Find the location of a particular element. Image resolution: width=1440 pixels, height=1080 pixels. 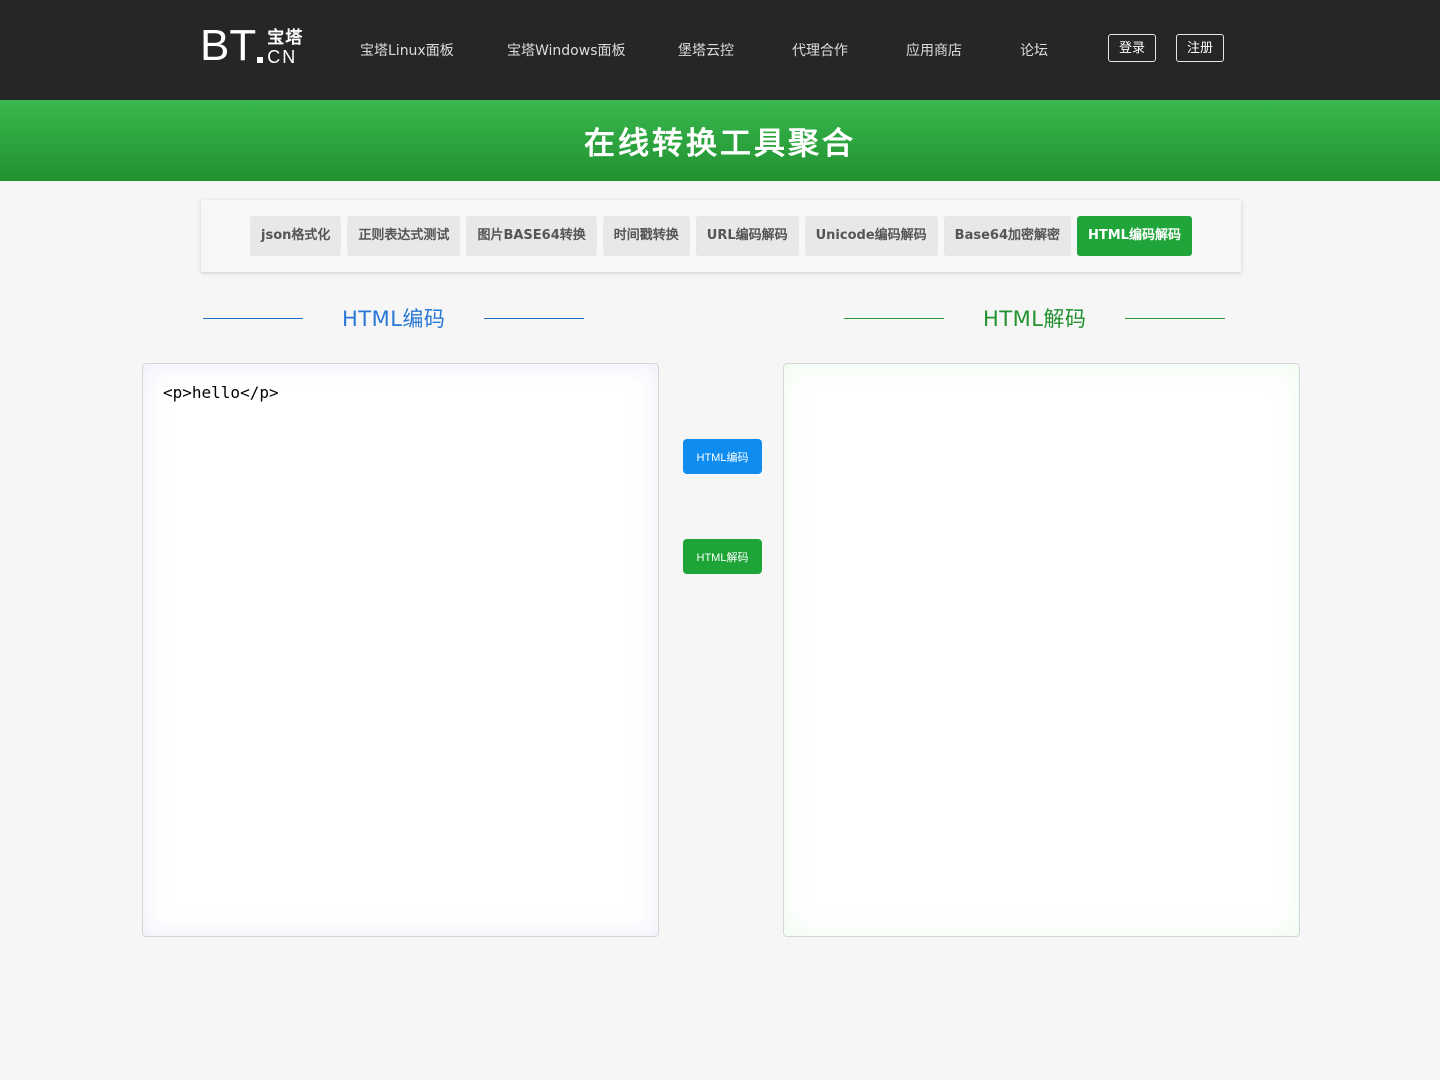

encode-section-heading: HTML编码 is located at coordinates (394, 318).